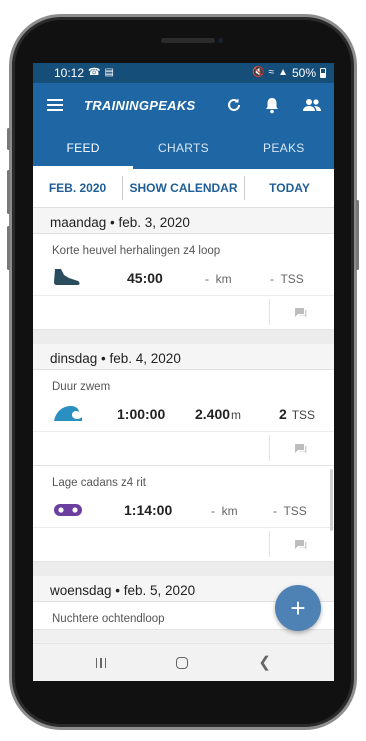  Describe the element at coordinates (271, 72) in the screenshot. I see `wifi-icon: ≈` at that location.